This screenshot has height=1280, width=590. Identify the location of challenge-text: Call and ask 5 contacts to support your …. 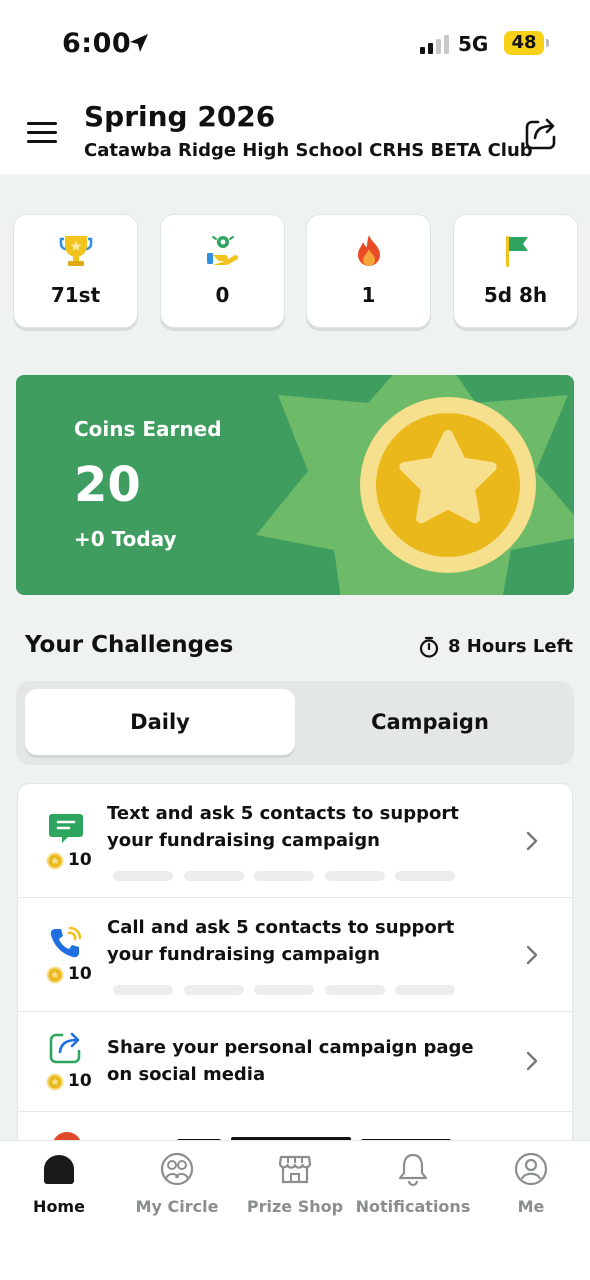
(281, 941).